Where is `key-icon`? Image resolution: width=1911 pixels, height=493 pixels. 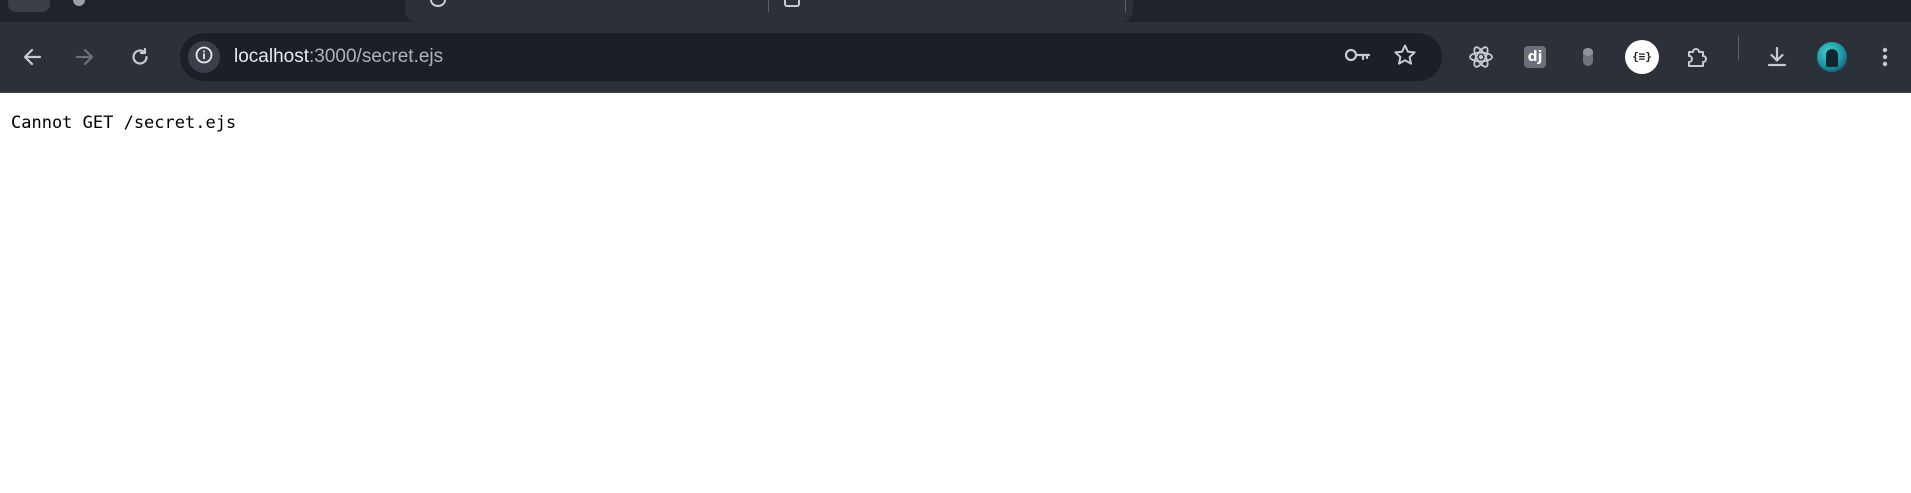
key-icon is located at coordinates (1358, 57).